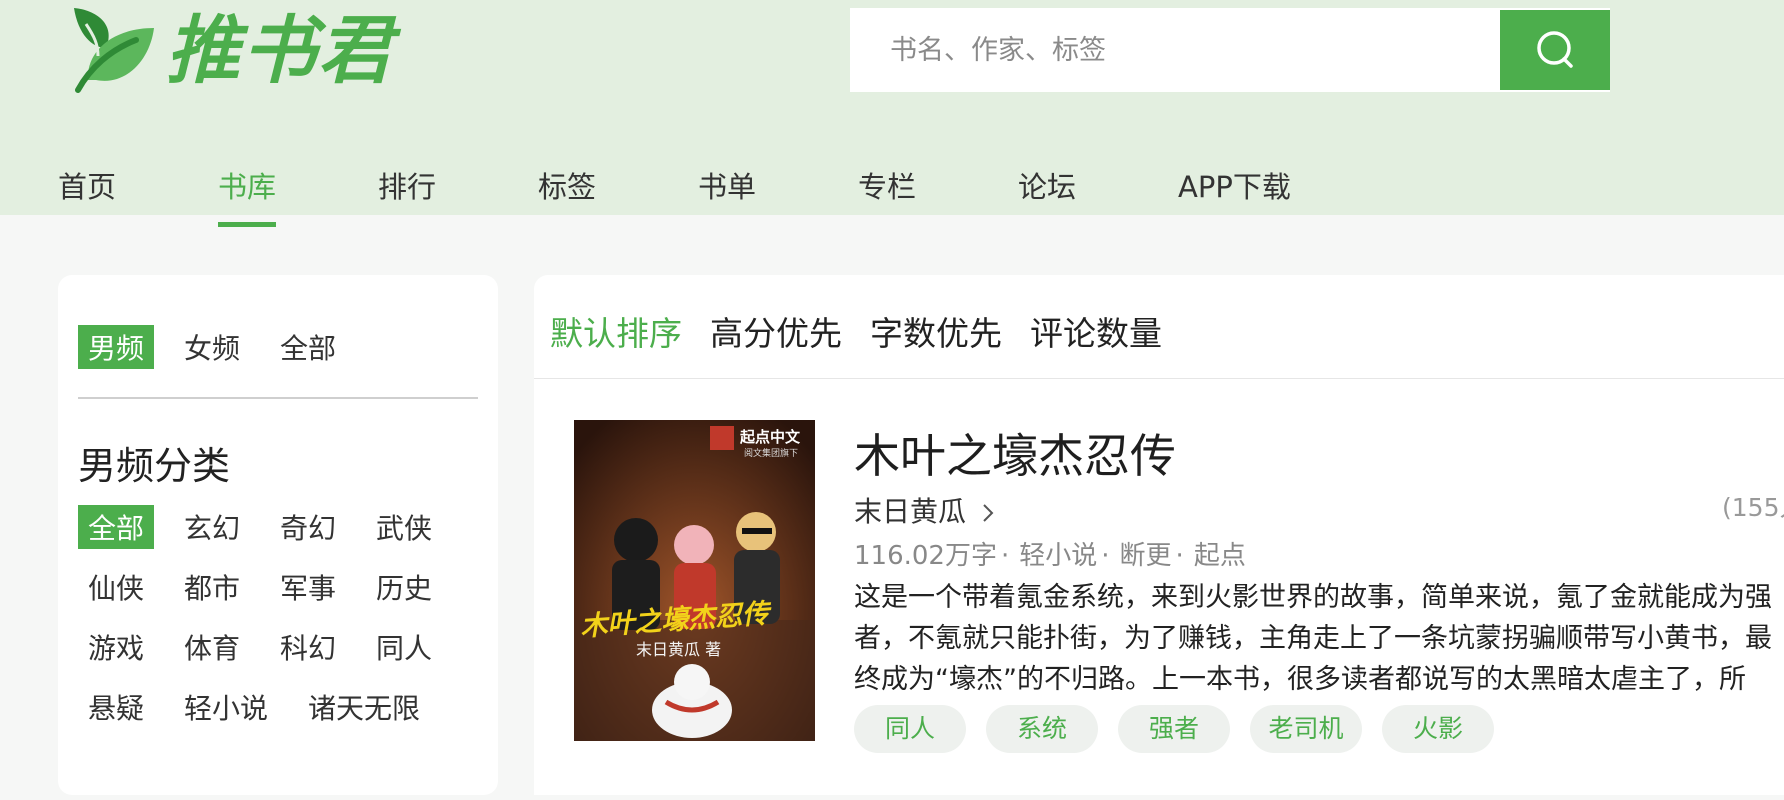 The image size is (1784, 800). I want to click on book-cover-art, so click(694, 580).